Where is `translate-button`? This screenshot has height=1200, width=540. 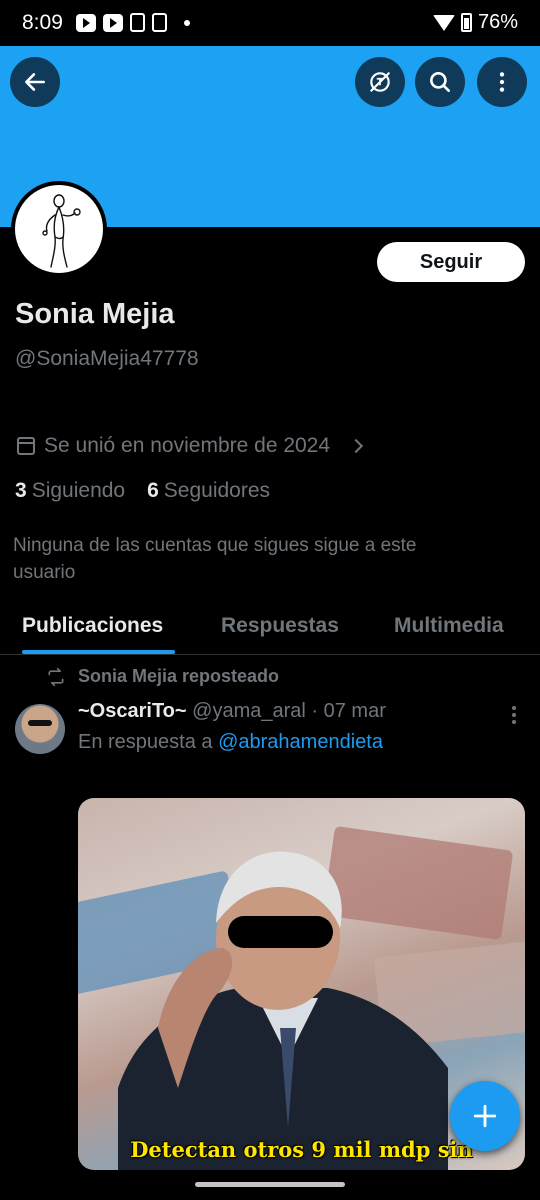
translate-button is located at coordinates (380, 82).